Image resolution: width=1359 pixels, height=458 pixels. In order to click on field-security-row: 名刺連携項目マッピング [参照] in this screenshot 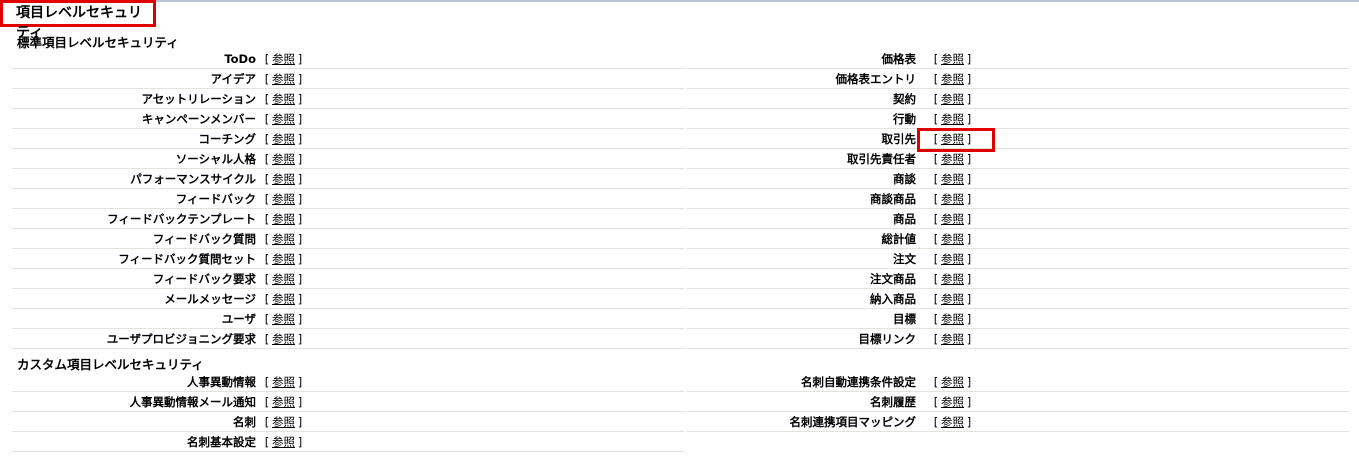, I will do `click(1017, 422)`.